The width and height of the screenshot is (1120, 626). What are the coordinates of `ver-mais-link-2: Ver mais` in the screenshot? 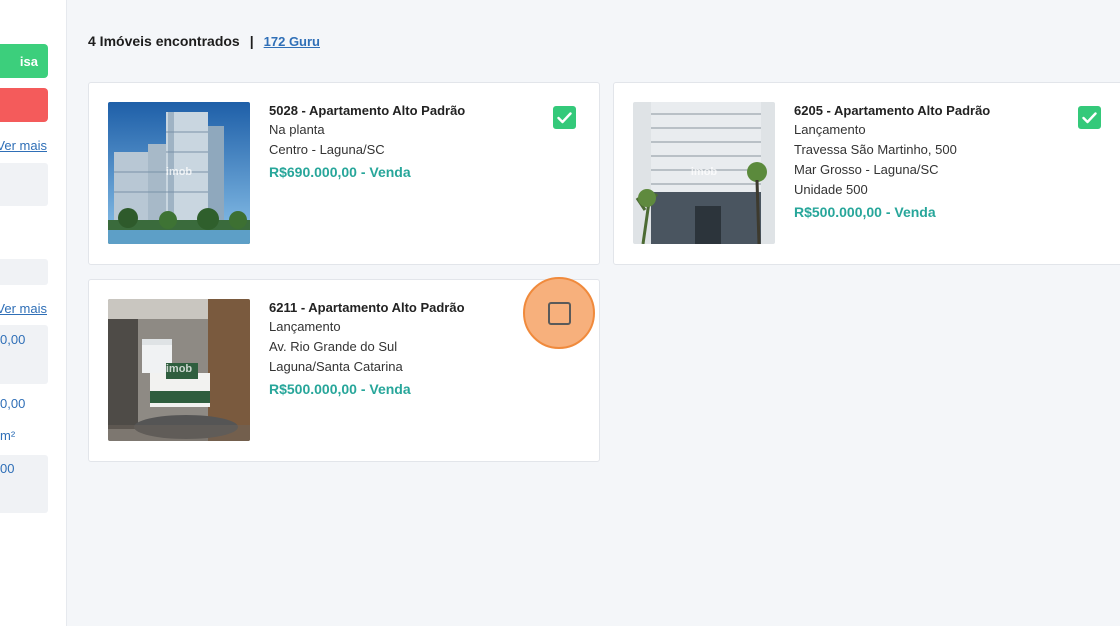 It's located at (23, 308).